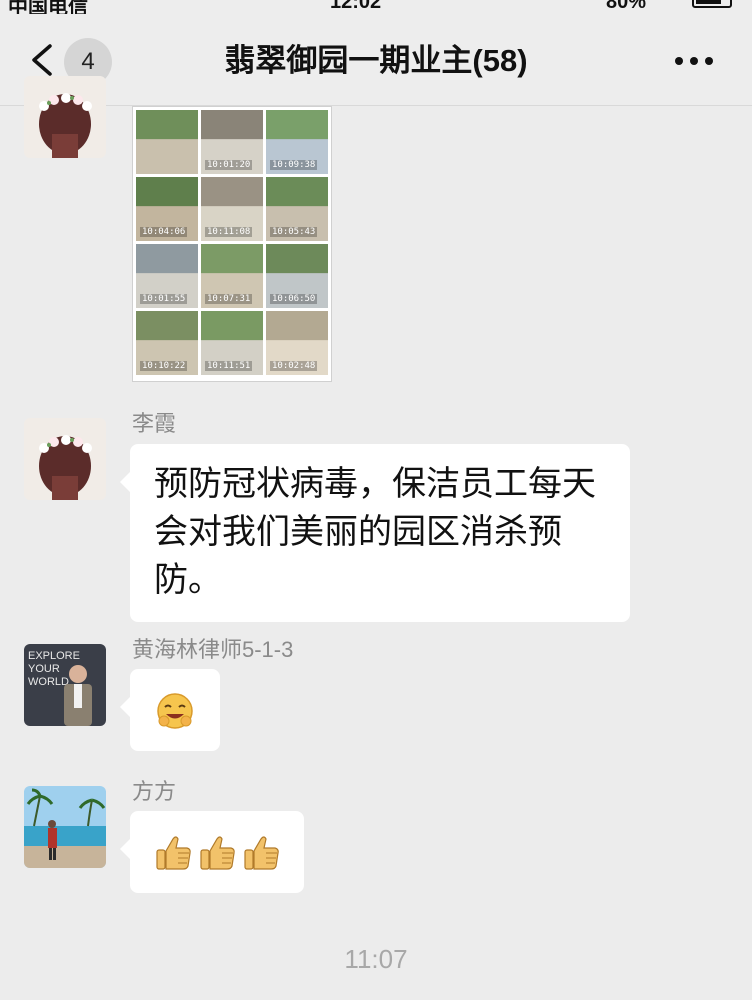 Image resolution: width=752 pixels, height=1000 pixels. Describe the element at coordinates (232, 343) in the screenshot. I see `collage-photo: 10:11:51` at that location.